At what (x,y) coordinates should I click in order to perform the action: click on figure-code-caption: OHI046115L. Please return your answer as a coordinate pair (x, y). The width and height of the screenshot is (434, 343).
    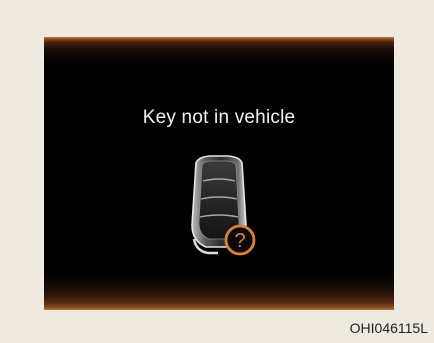
    Looking at the image, I should click on (388, 328).